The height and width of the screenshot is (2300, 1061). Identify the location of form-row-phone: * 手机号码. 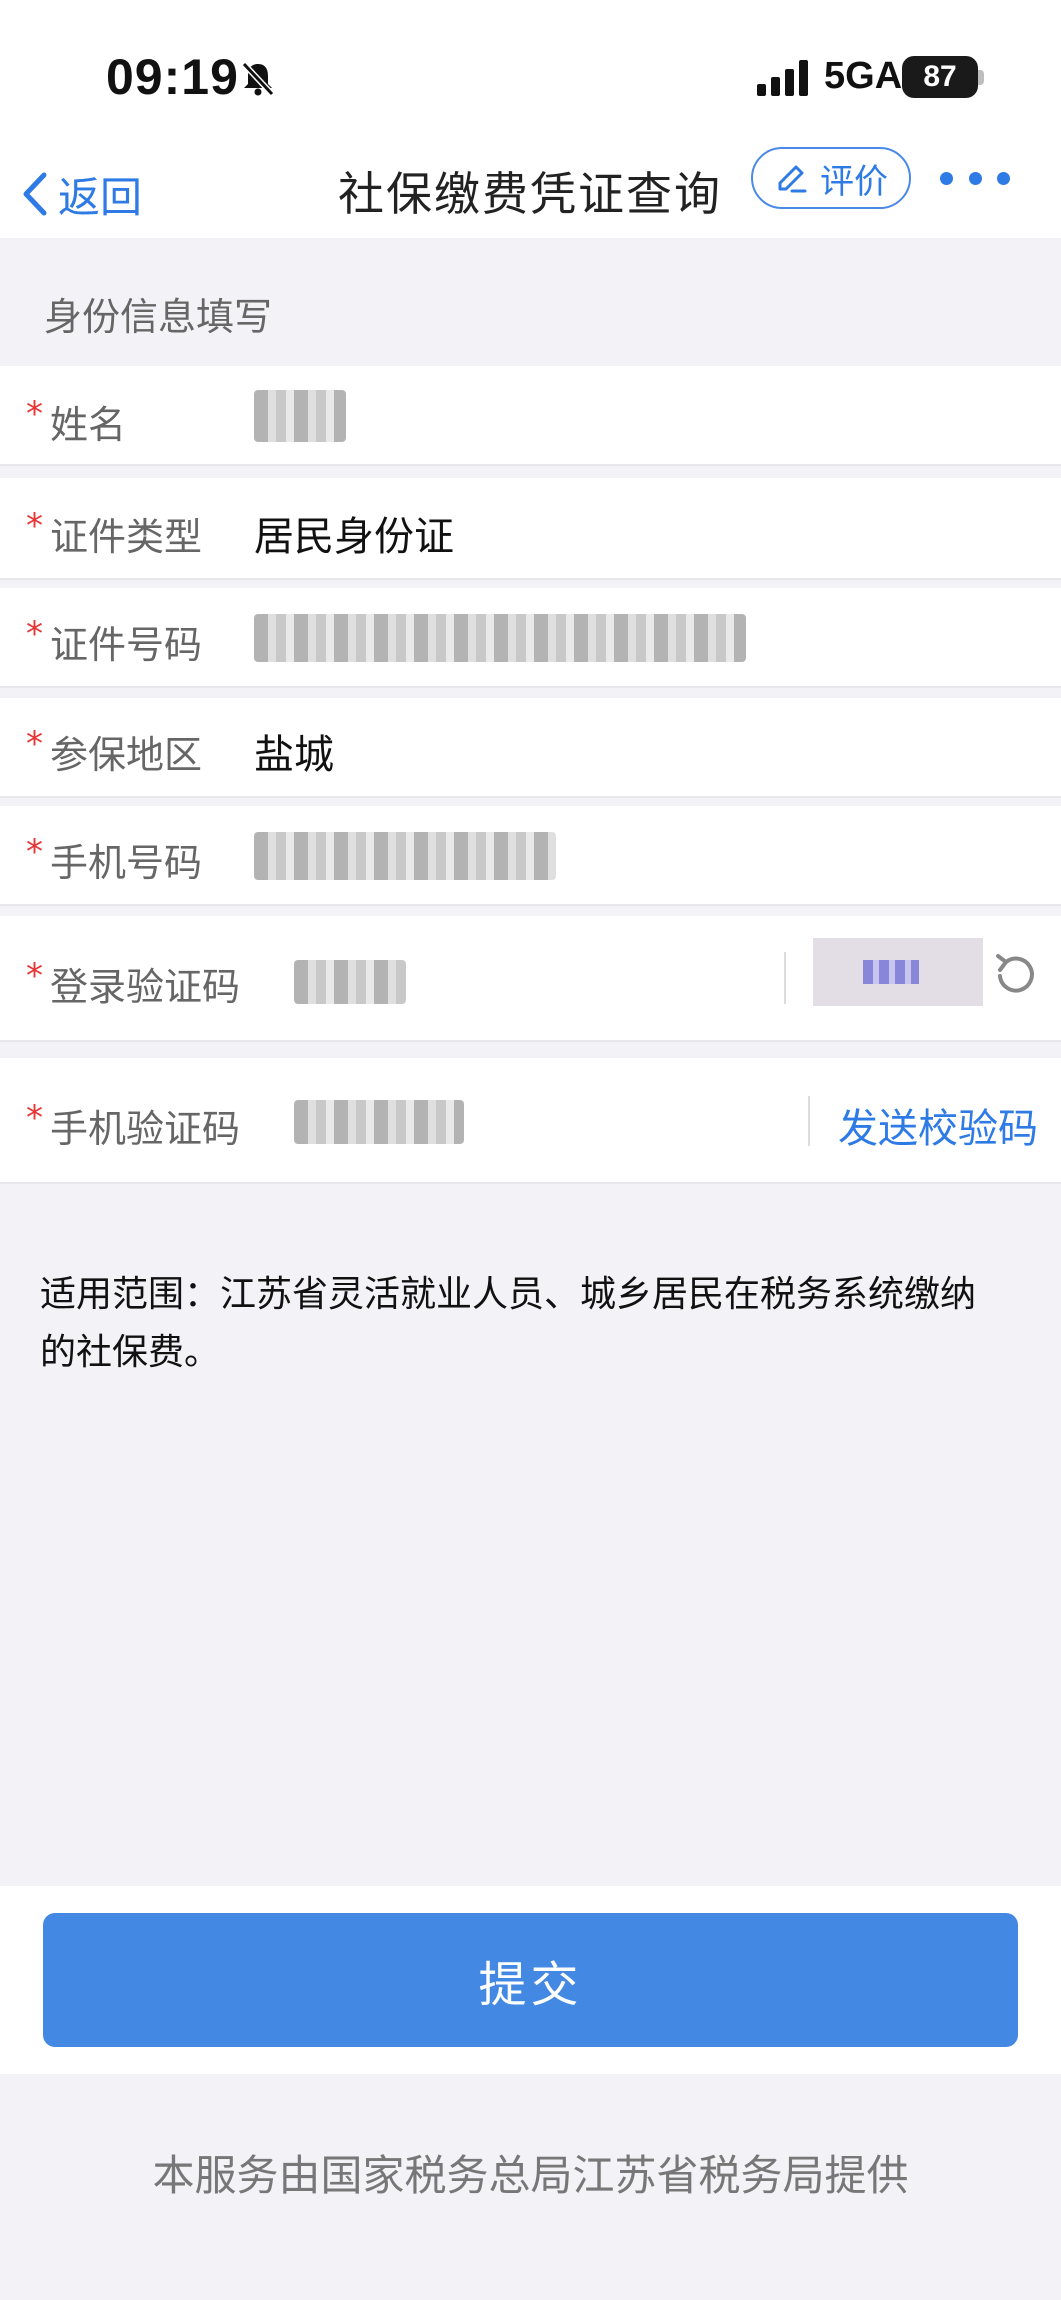
(530, 856).